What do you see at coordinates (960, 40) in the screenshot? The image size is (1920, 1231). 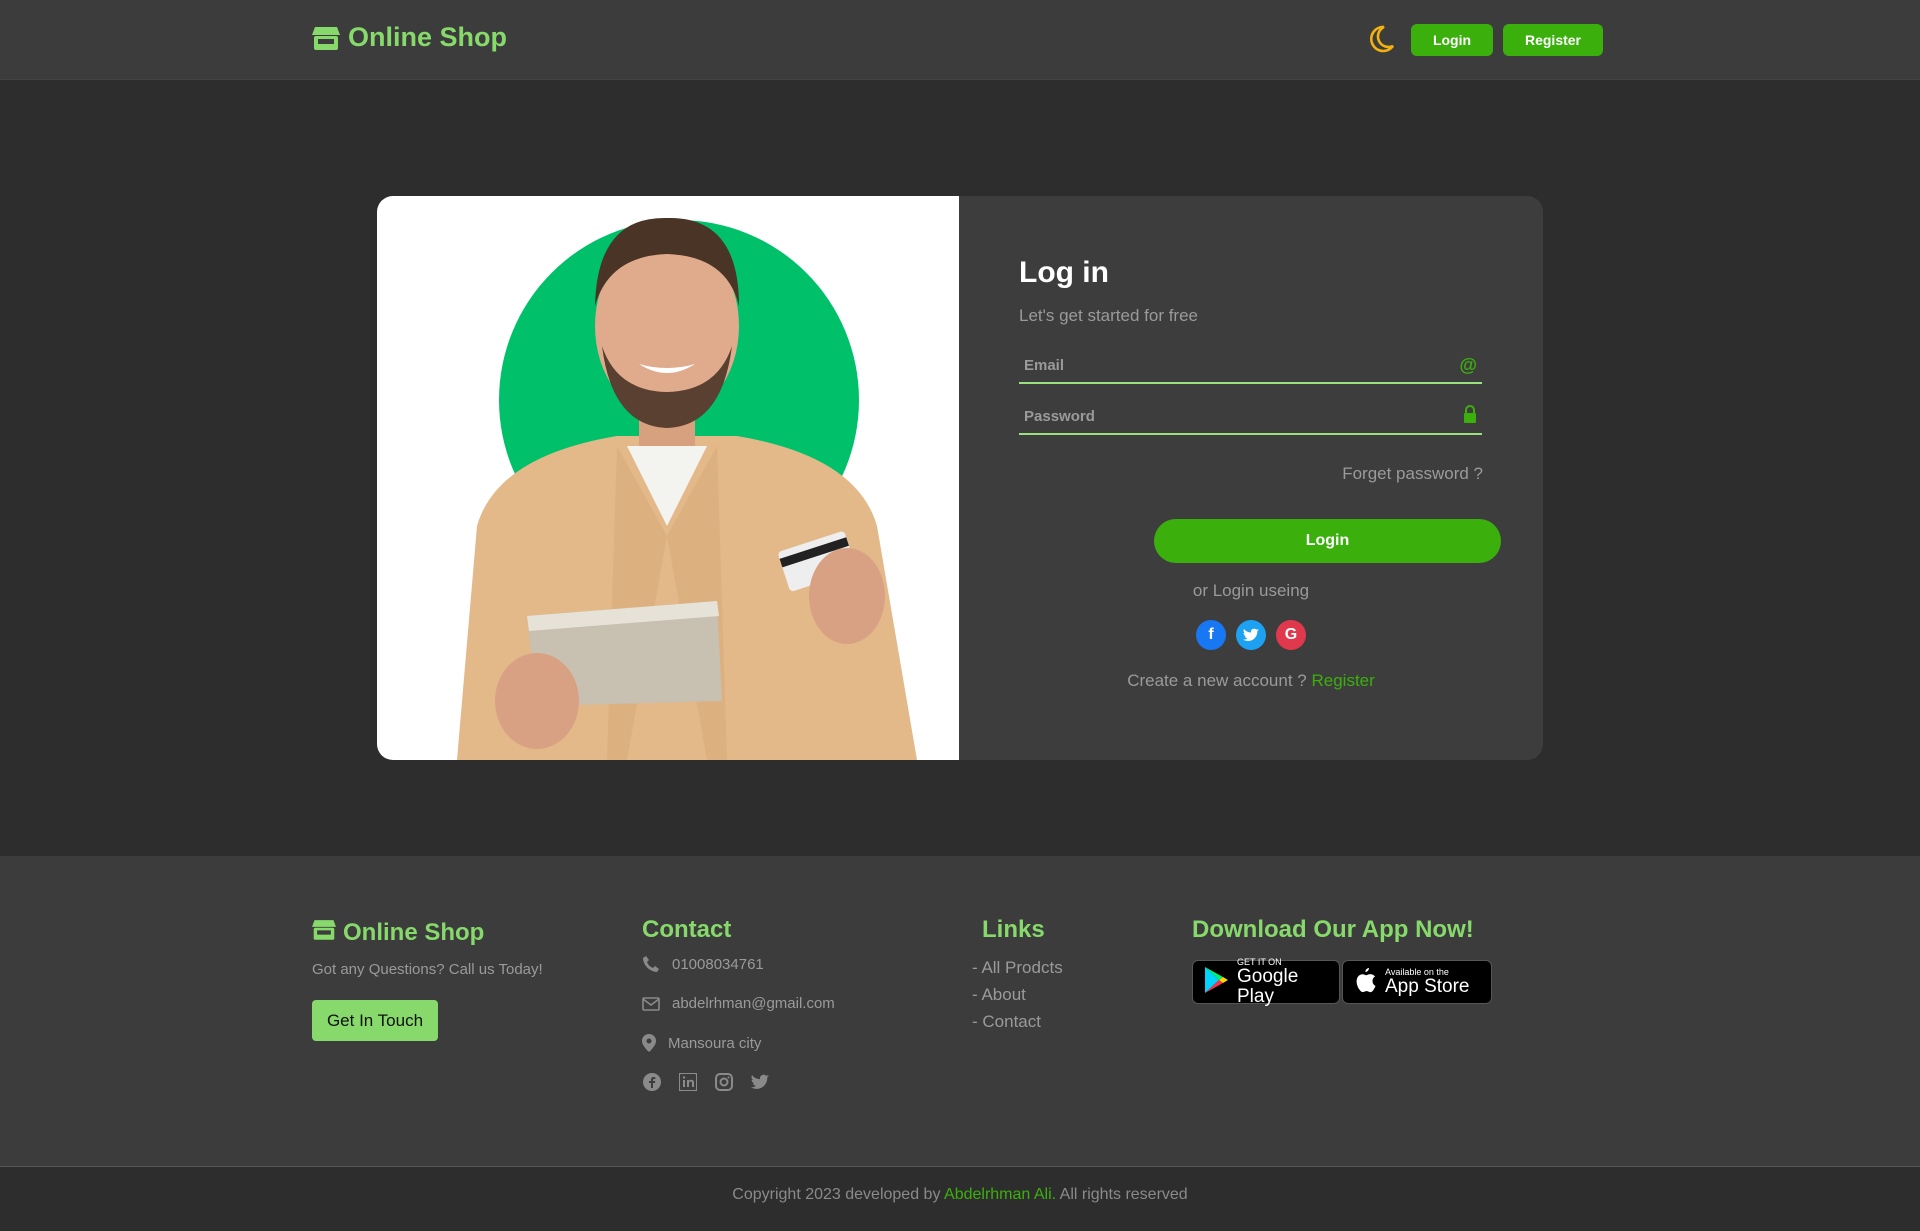 I see `top-navbar: Online Shop Login Register` at bounding box center [960, 40].